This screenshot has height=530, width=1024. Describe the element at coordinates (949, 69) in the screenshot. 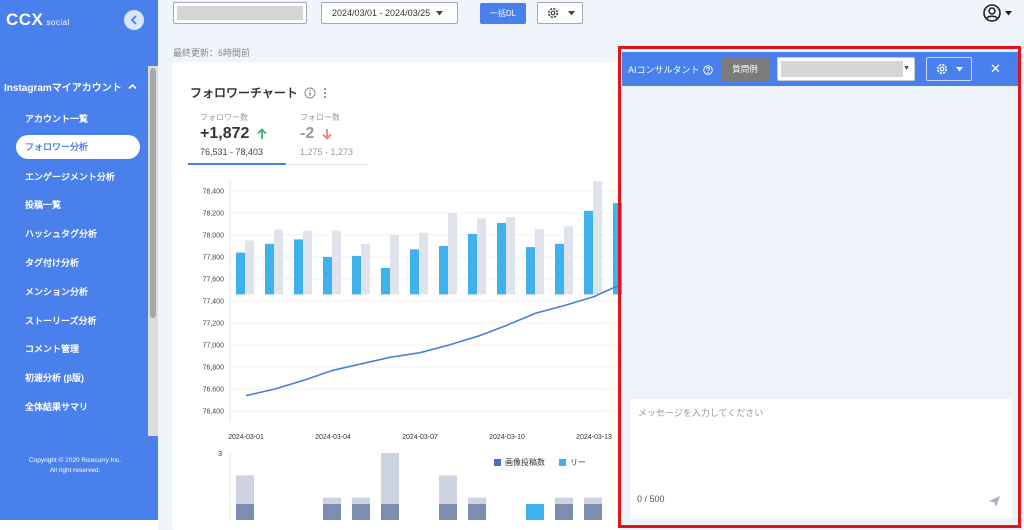

I see `ai-settings-dropdown-button` at that location.